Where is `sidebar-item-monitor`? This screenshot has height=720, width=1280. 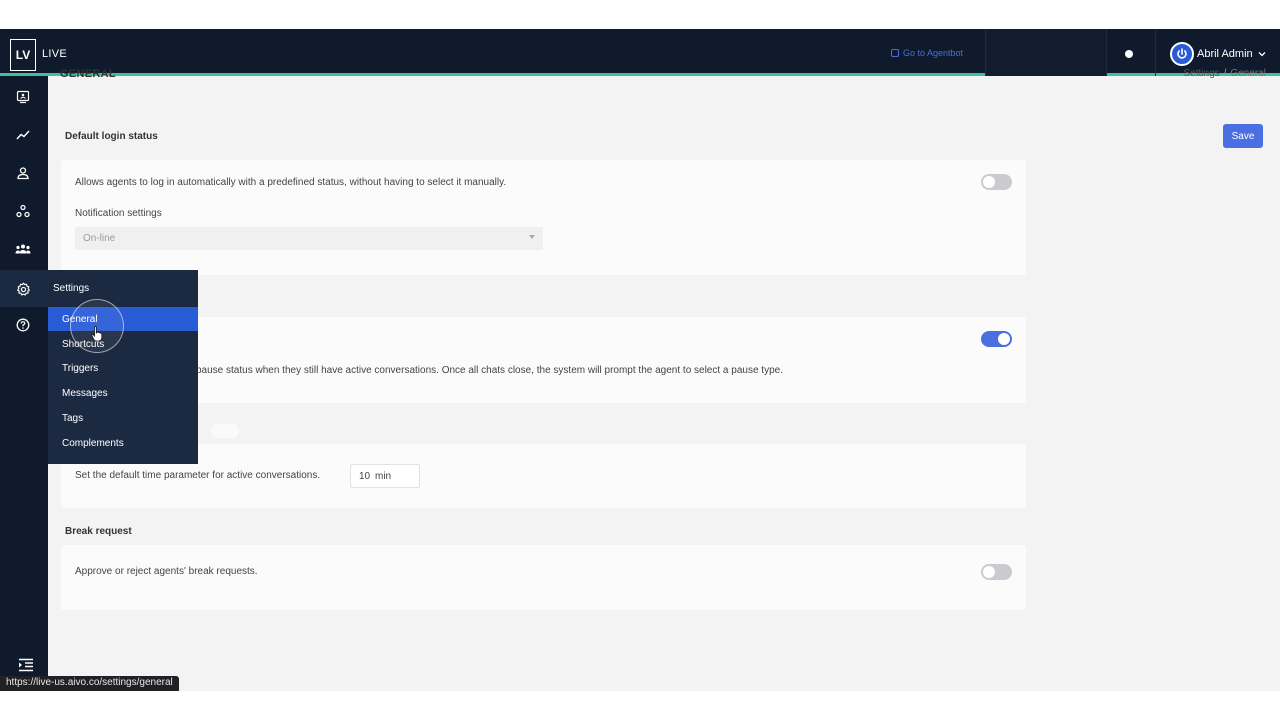
sidebar-item-monitor is located at coordinates (23, 97).